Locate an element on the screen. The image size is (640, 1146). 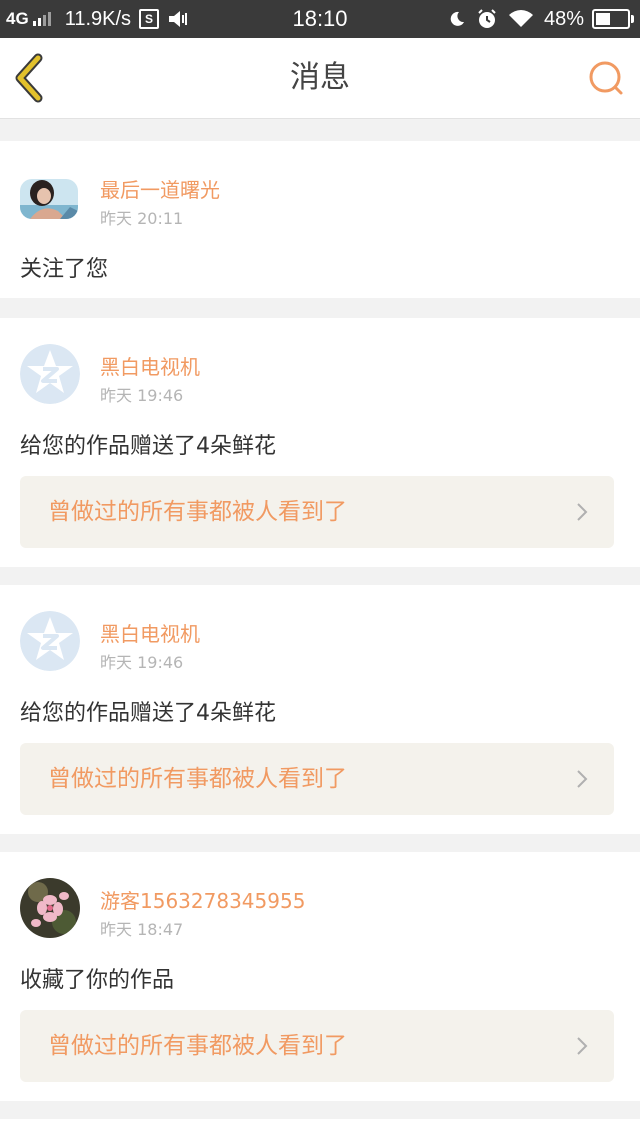
chevron-left-icon is located at coordinates (29, 78).